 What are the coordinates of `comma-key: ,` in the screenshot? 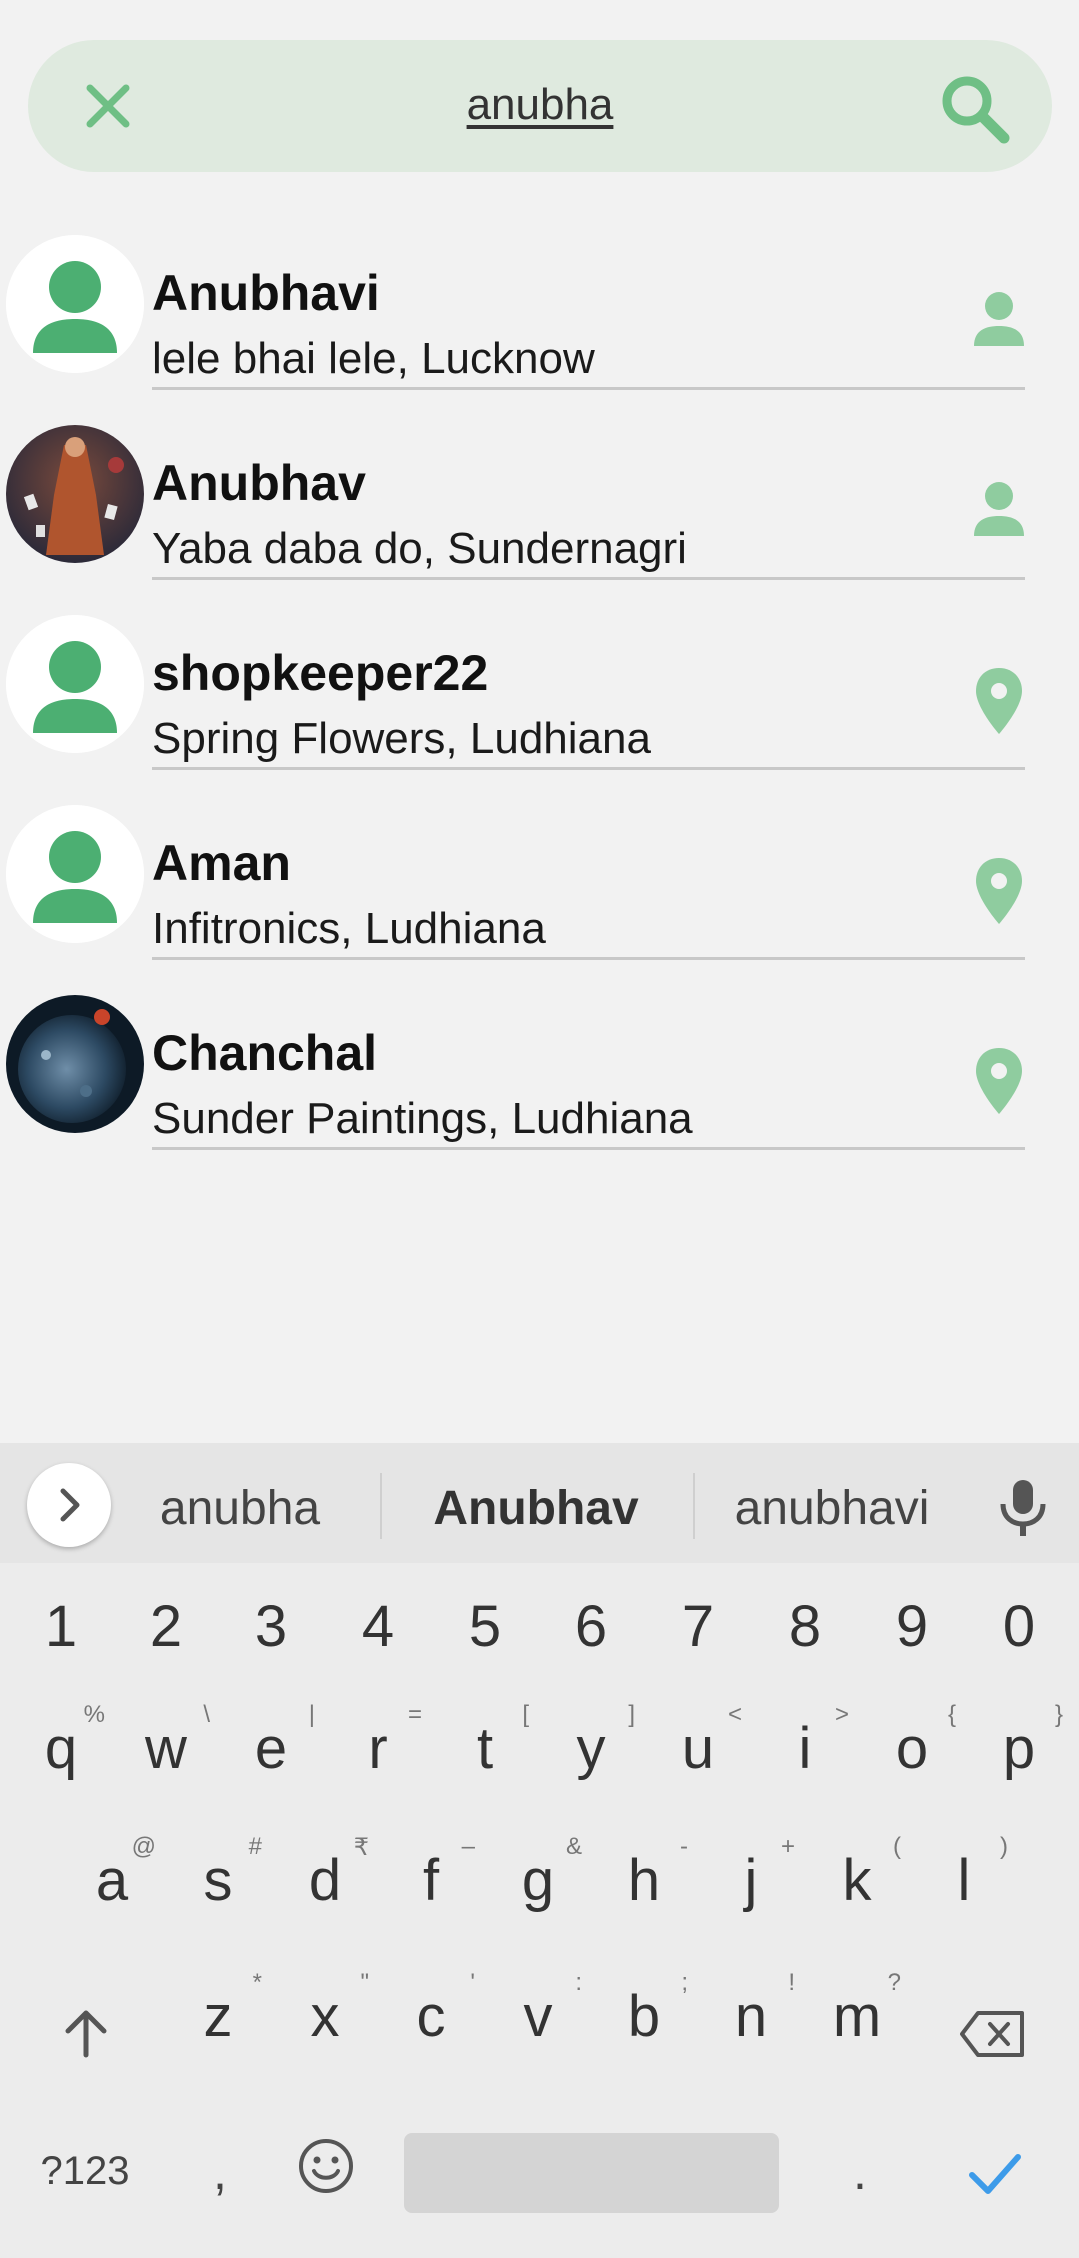 It's located at (220, 2172).